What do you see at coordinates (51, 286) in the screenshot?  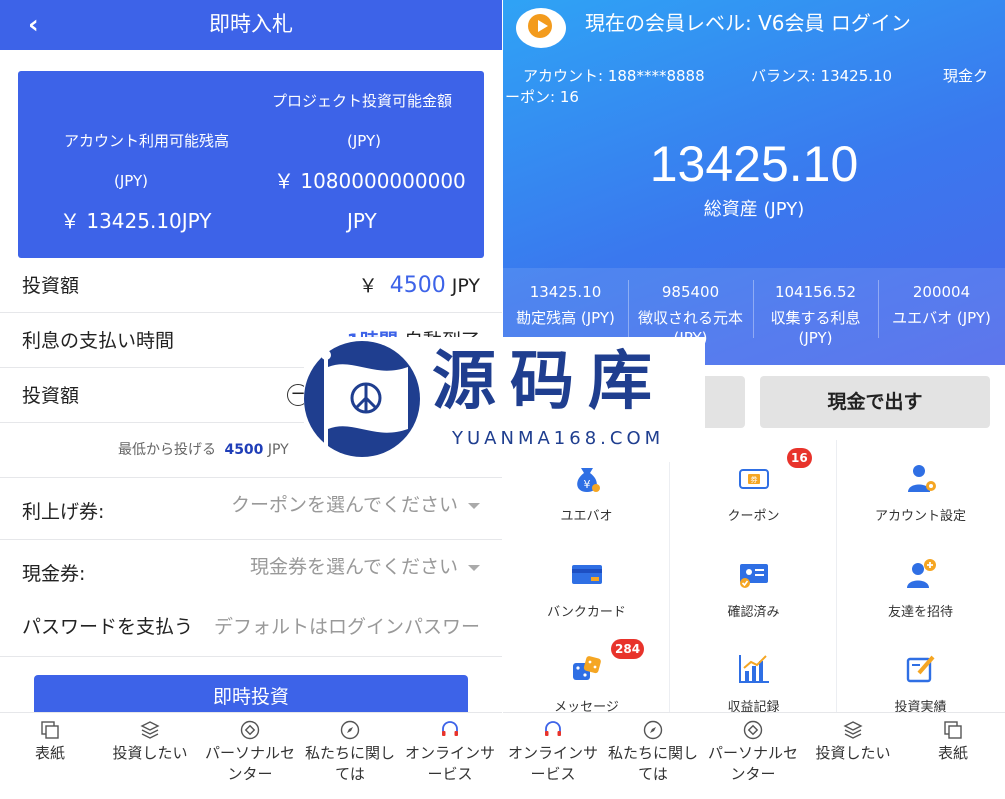 I see `investment-amount-label: 投資額` at bounding box center [51, 286].